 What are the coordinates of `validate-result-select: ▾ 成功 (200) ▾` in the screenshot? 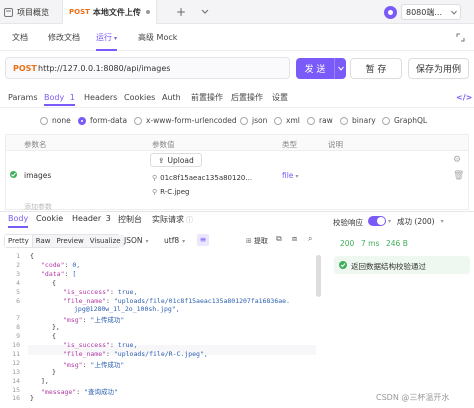 It's located at (416, 221).